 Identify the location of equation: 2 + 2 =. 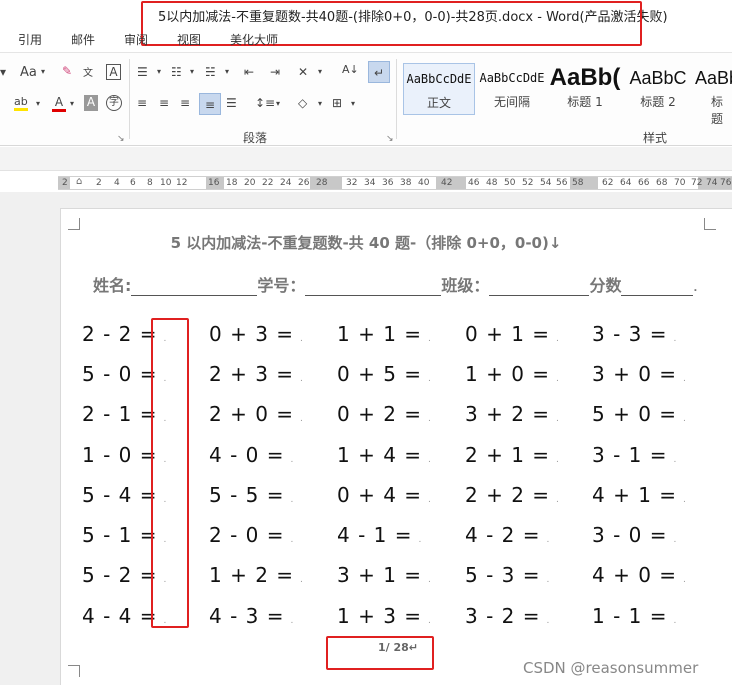
(508, 495).